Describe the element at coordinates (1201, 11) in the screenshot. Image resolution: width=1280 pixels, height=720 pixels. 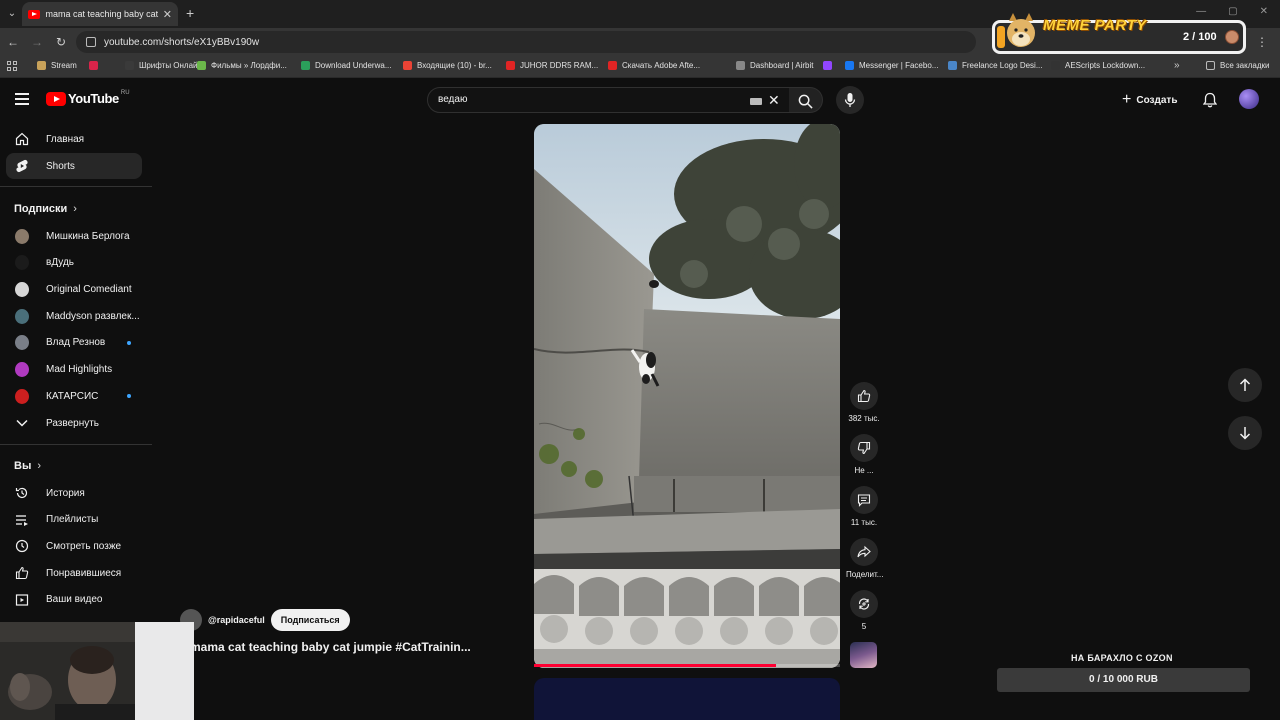
I see `minimize-icon: —` at that location.